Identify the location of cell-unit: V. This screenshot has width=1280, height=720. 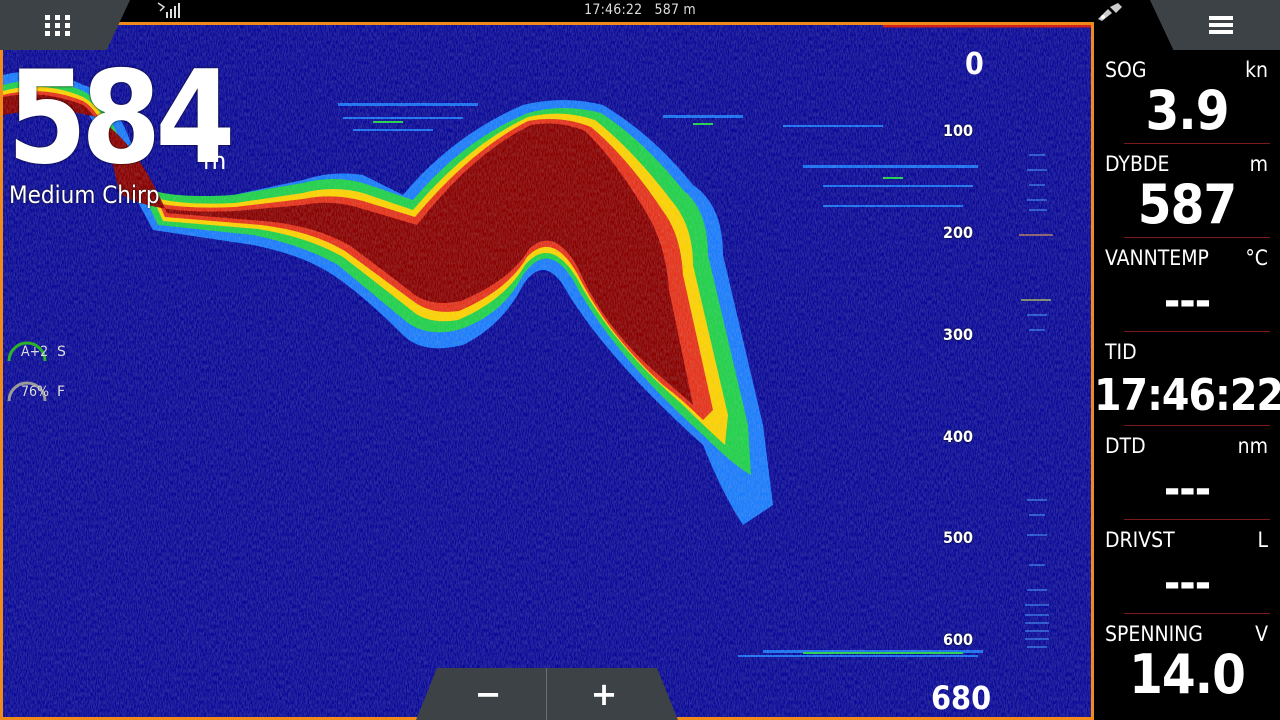
(1261, 634).